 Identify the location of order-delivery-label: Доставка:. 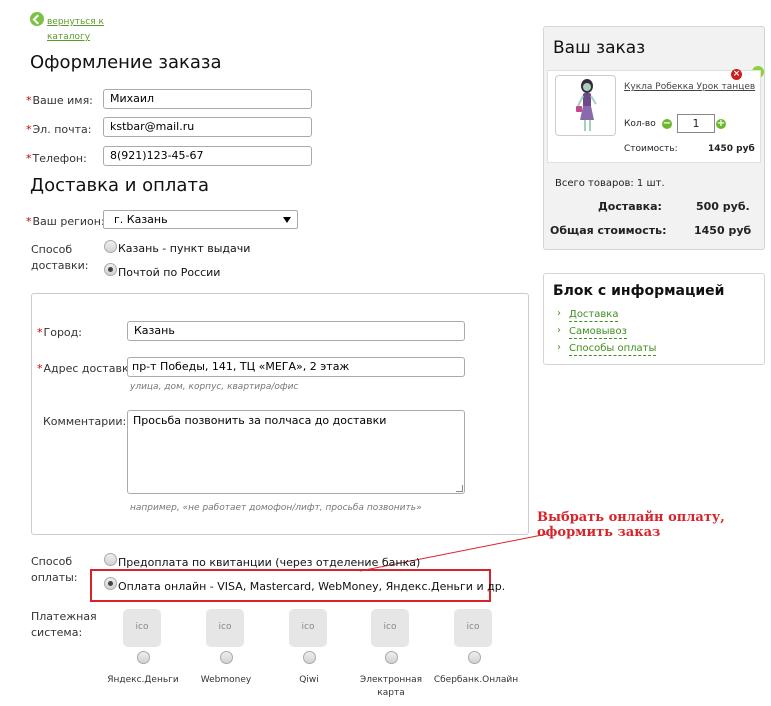
(630, 206).